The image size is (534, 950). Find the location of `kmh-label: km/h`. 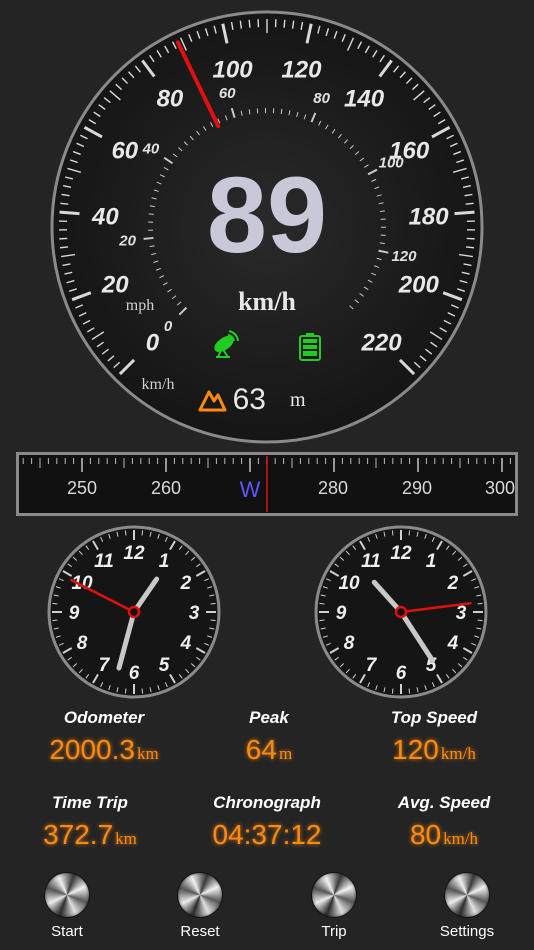

kmh-label: km/h is located at coordinates (158, 384).